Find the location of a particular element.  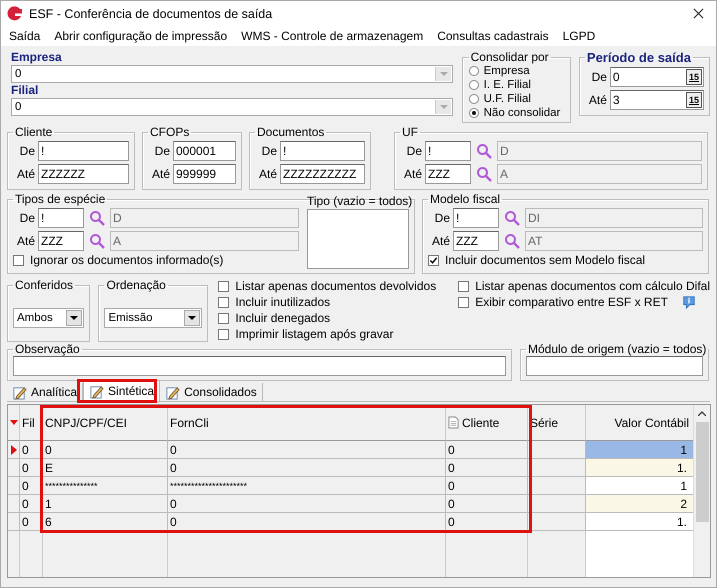

description-field: D is located at coordinates (204, 218).